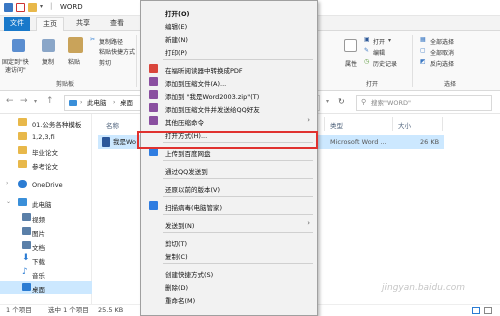 The height and width of the screenshot is (316, 500). Describe the element at coordinates (126, 103) in the screenshot. I see `breadcrumb-desktop: 桌面` at that location.